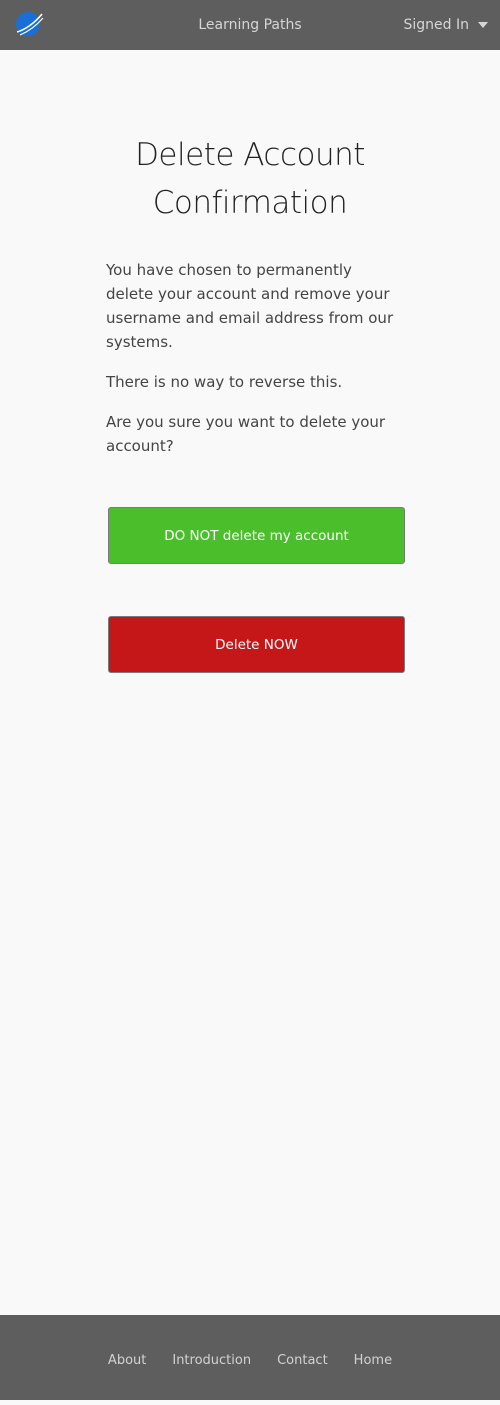 The width and height of the screenshot is (500, 1405). Describe the element at coordinates (483, 25) in the screenshot. I see `chevron-down-icon` at that location.